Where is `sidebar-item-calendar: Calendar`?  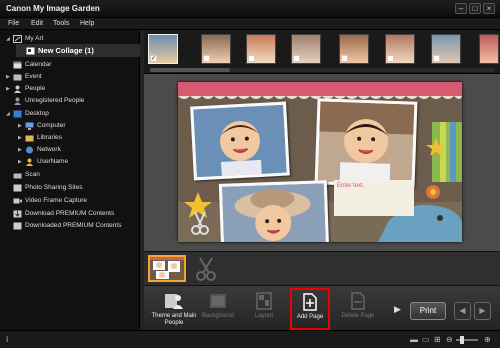 sidebar-item-calendar: Calendar is located at coordinates (32, 64).